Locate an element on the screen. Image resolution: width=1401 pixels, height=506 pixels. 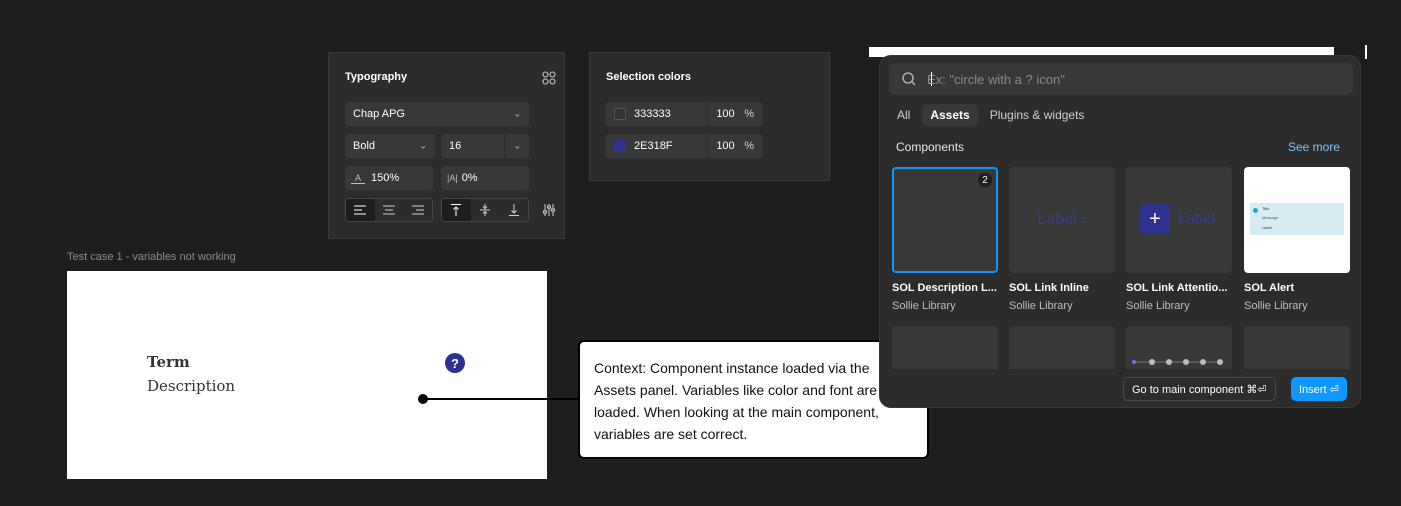
tab-bar: All Assets Plugins & widgets is located at coordinates (990, 115).